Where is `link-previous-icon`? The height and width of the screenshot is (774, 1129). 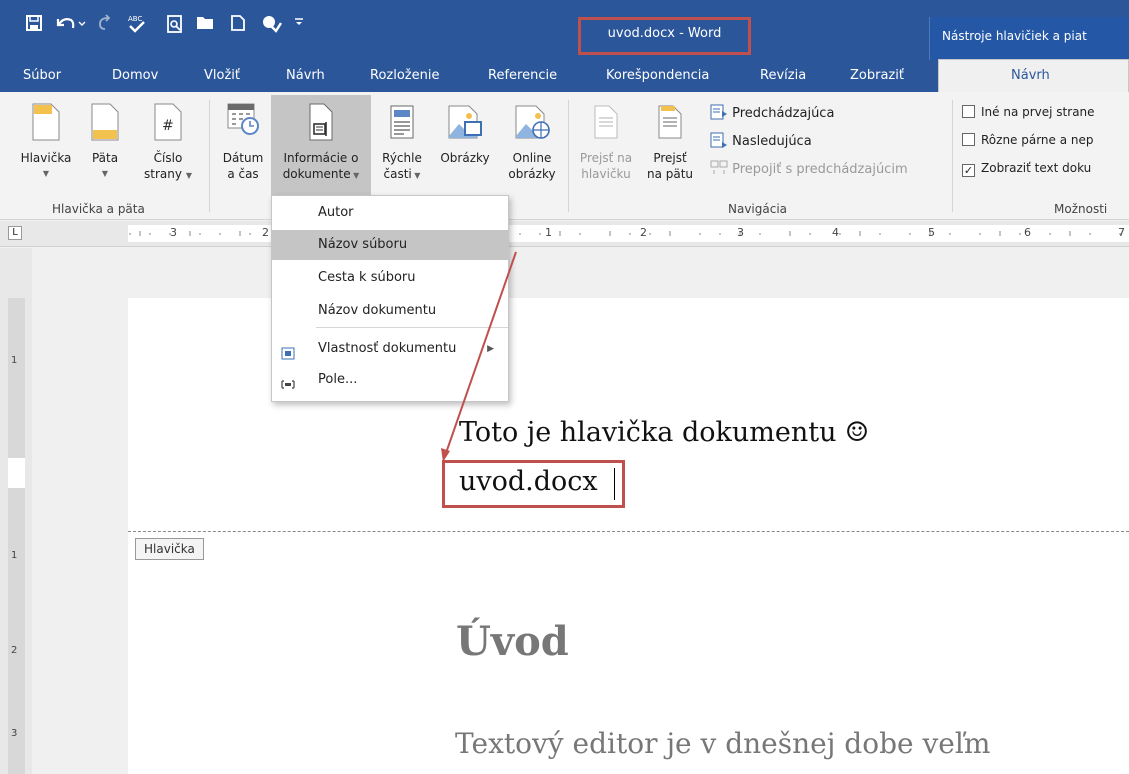
link-previous-icon is located at coordinates (719, 167).